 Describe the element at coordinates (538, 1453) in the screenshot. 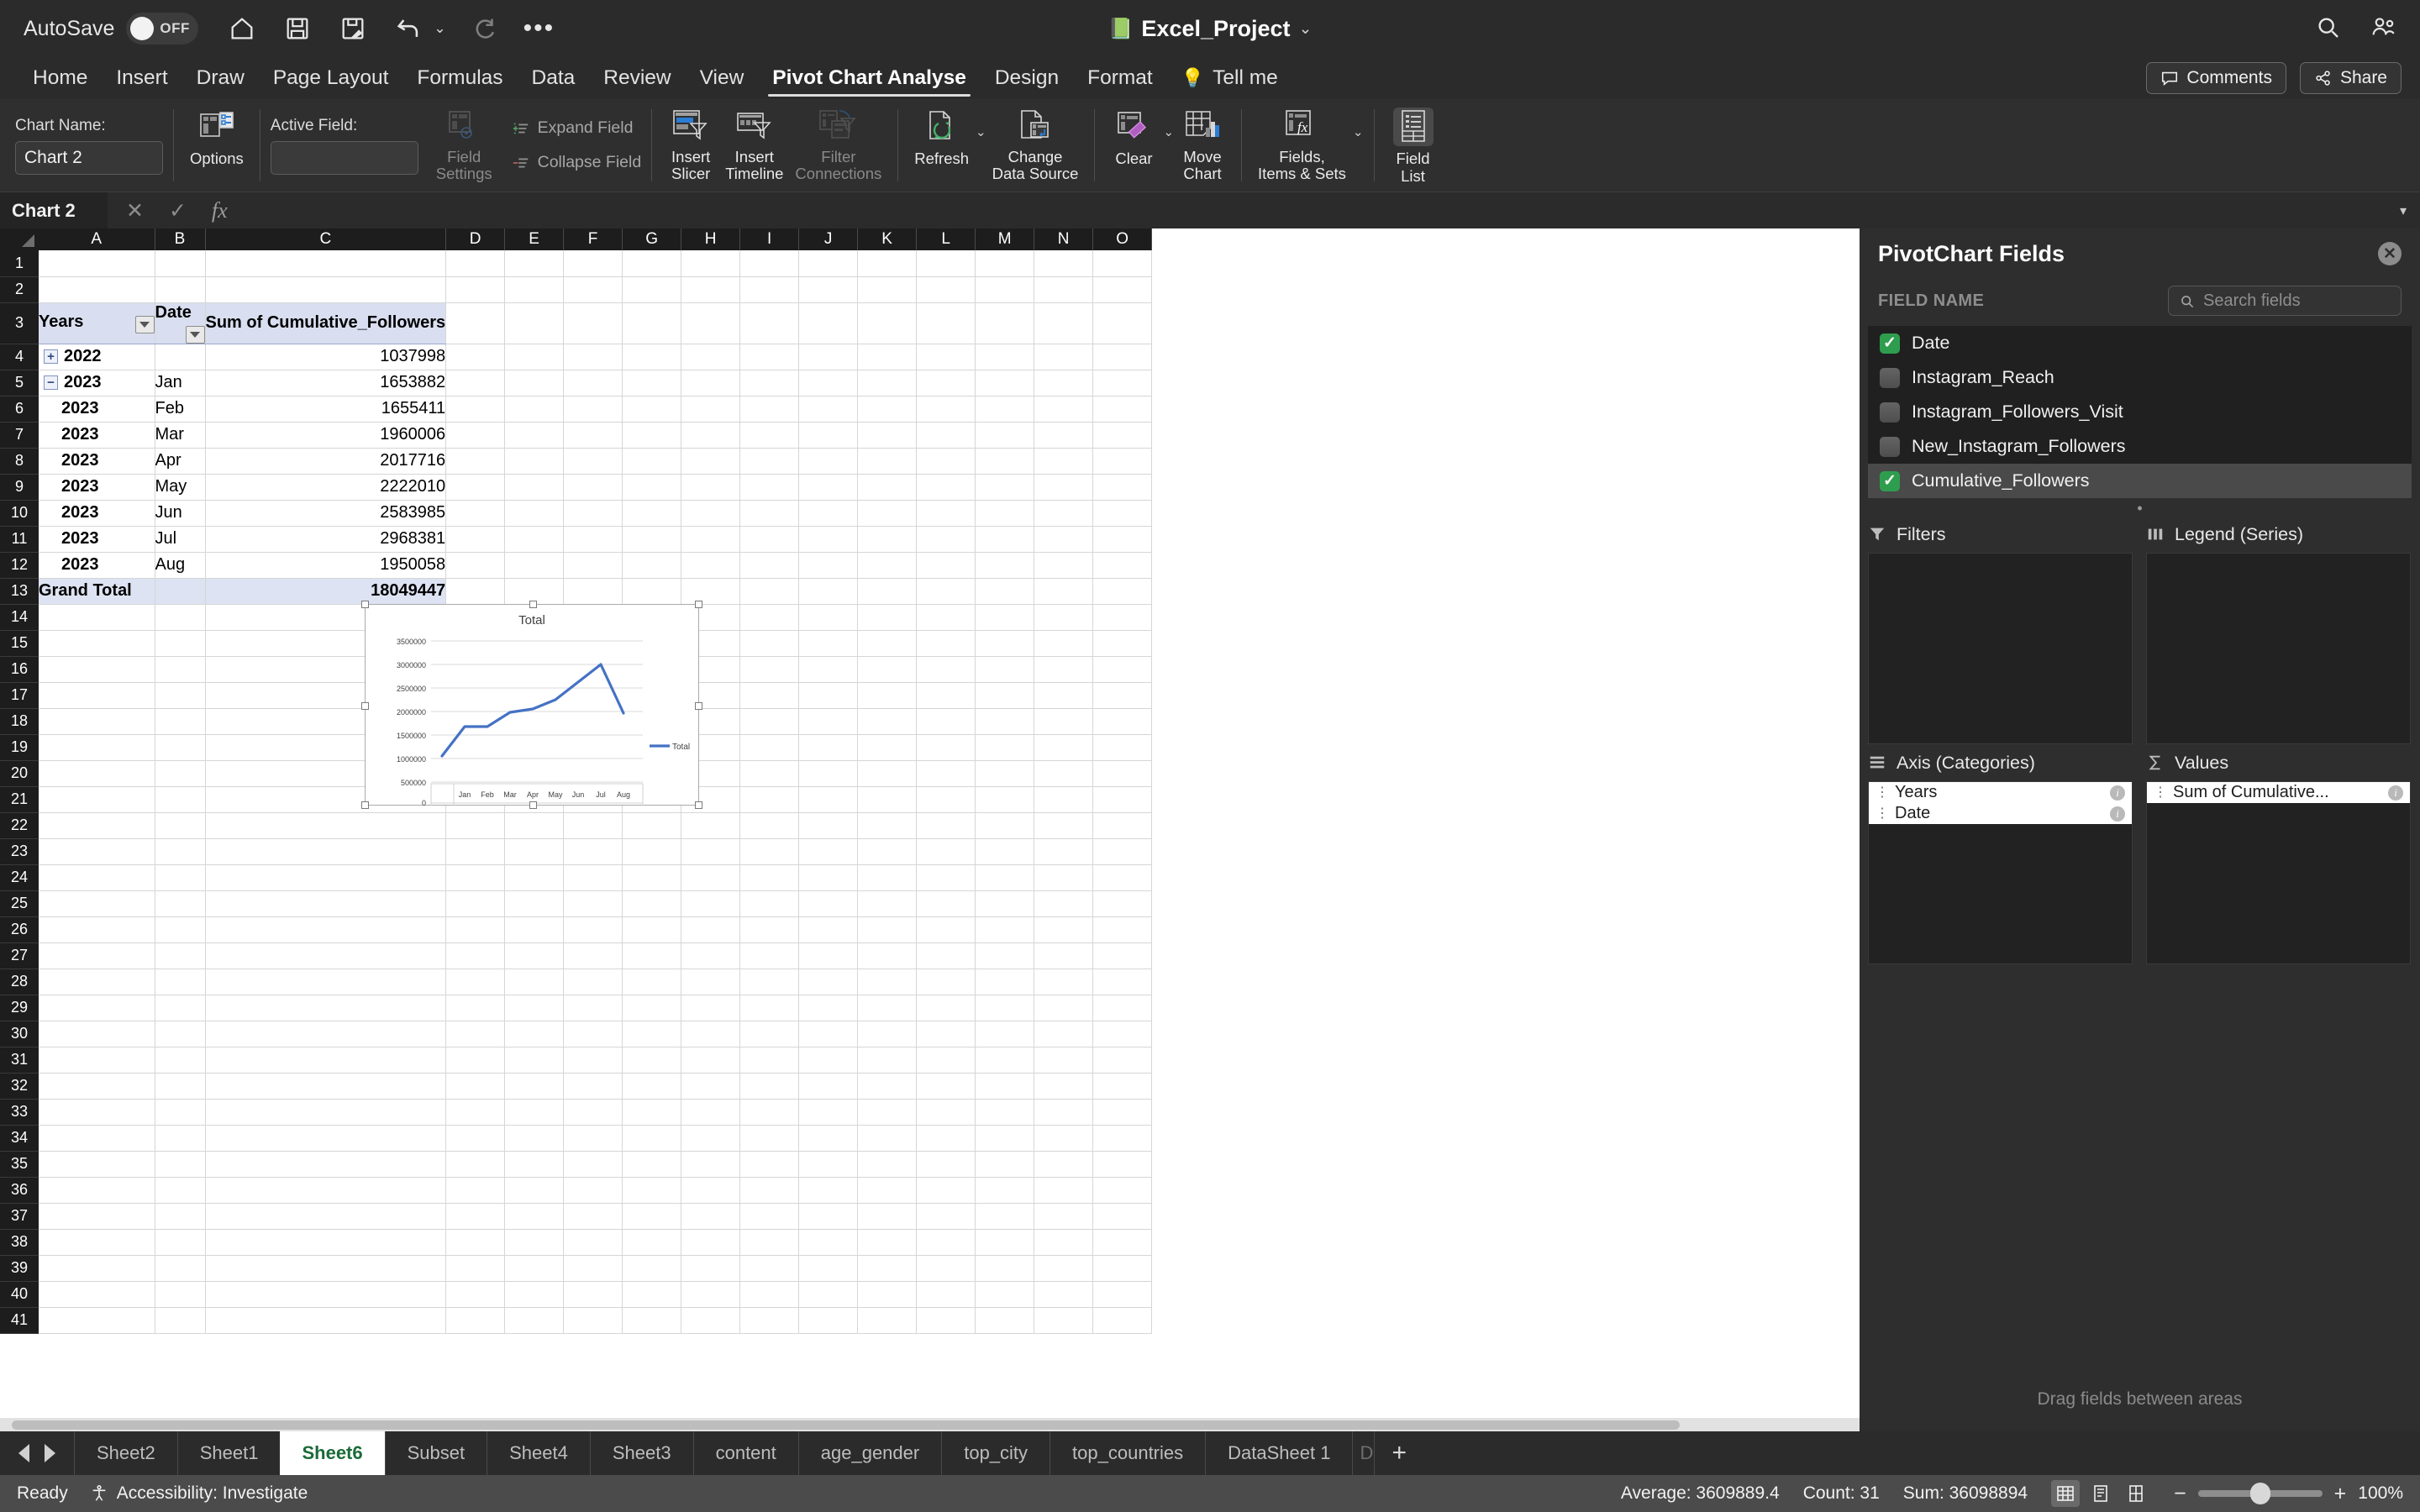

I see `sheet-tab-sheet4: Sheet4` at that location.